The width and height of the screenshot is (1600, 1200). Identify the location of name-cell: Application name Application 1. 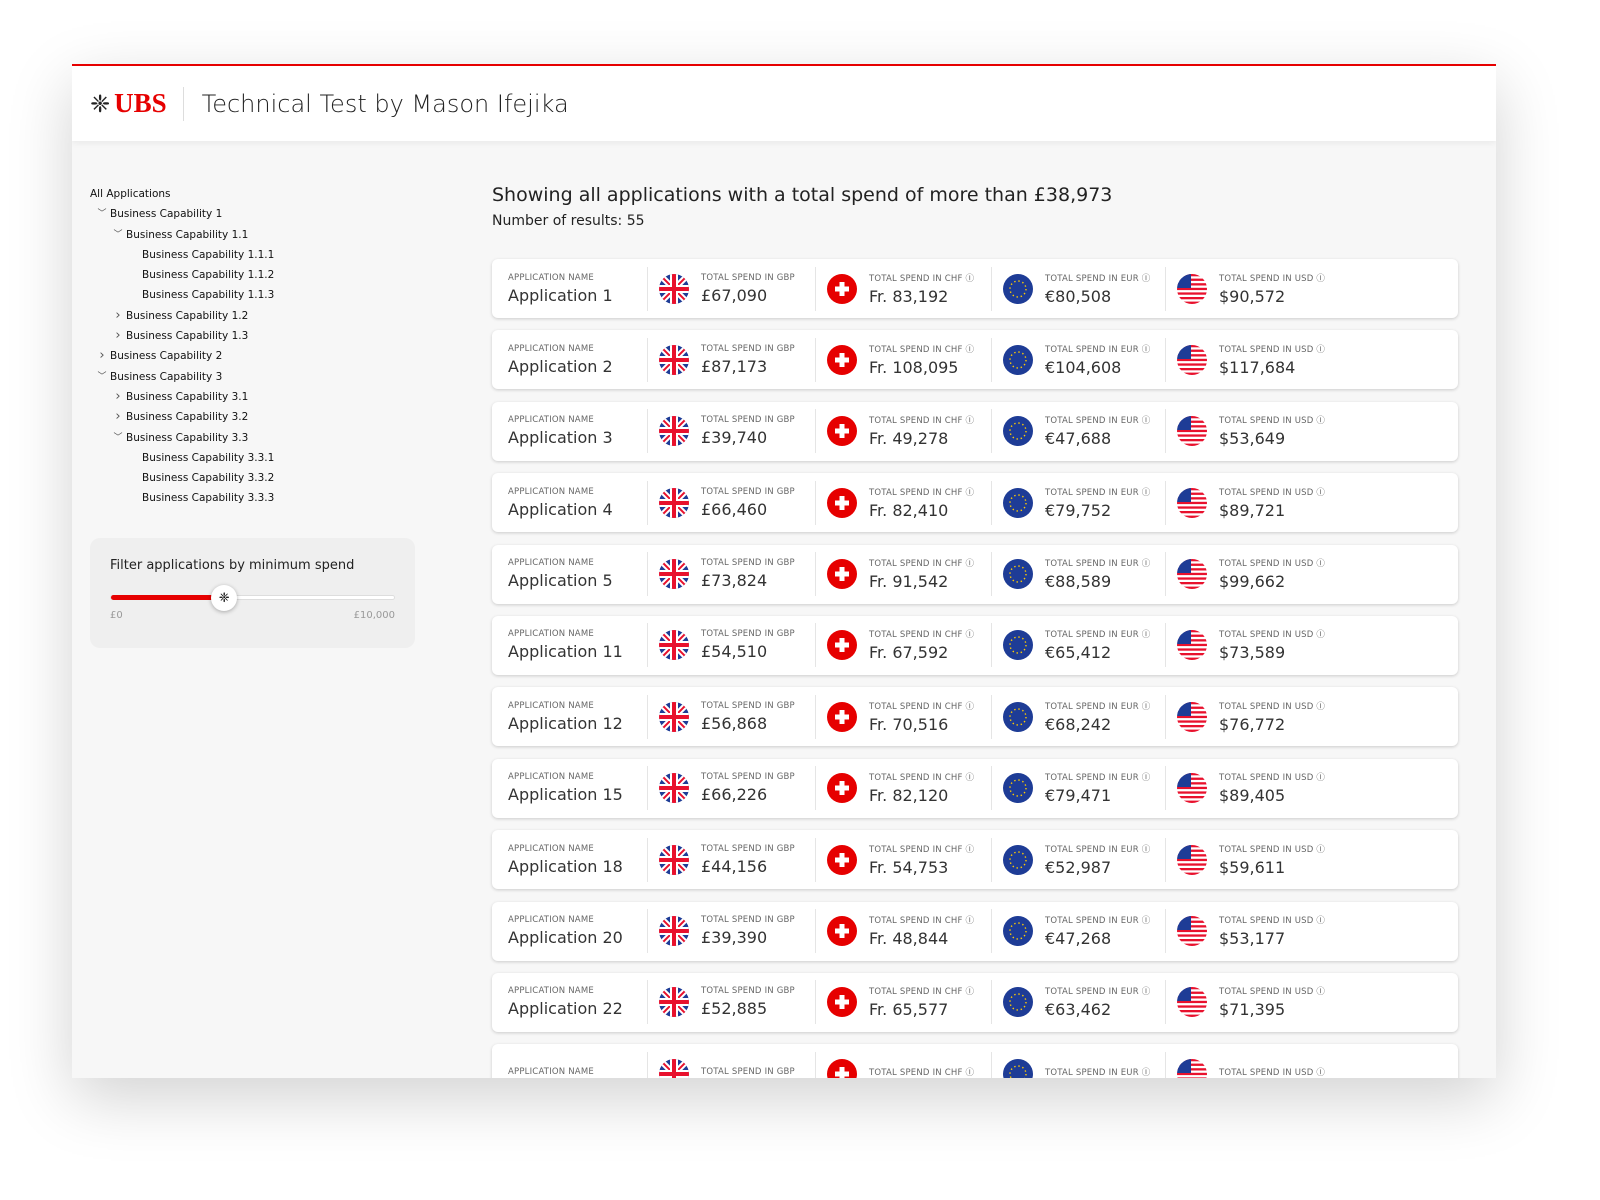
(578, 288).